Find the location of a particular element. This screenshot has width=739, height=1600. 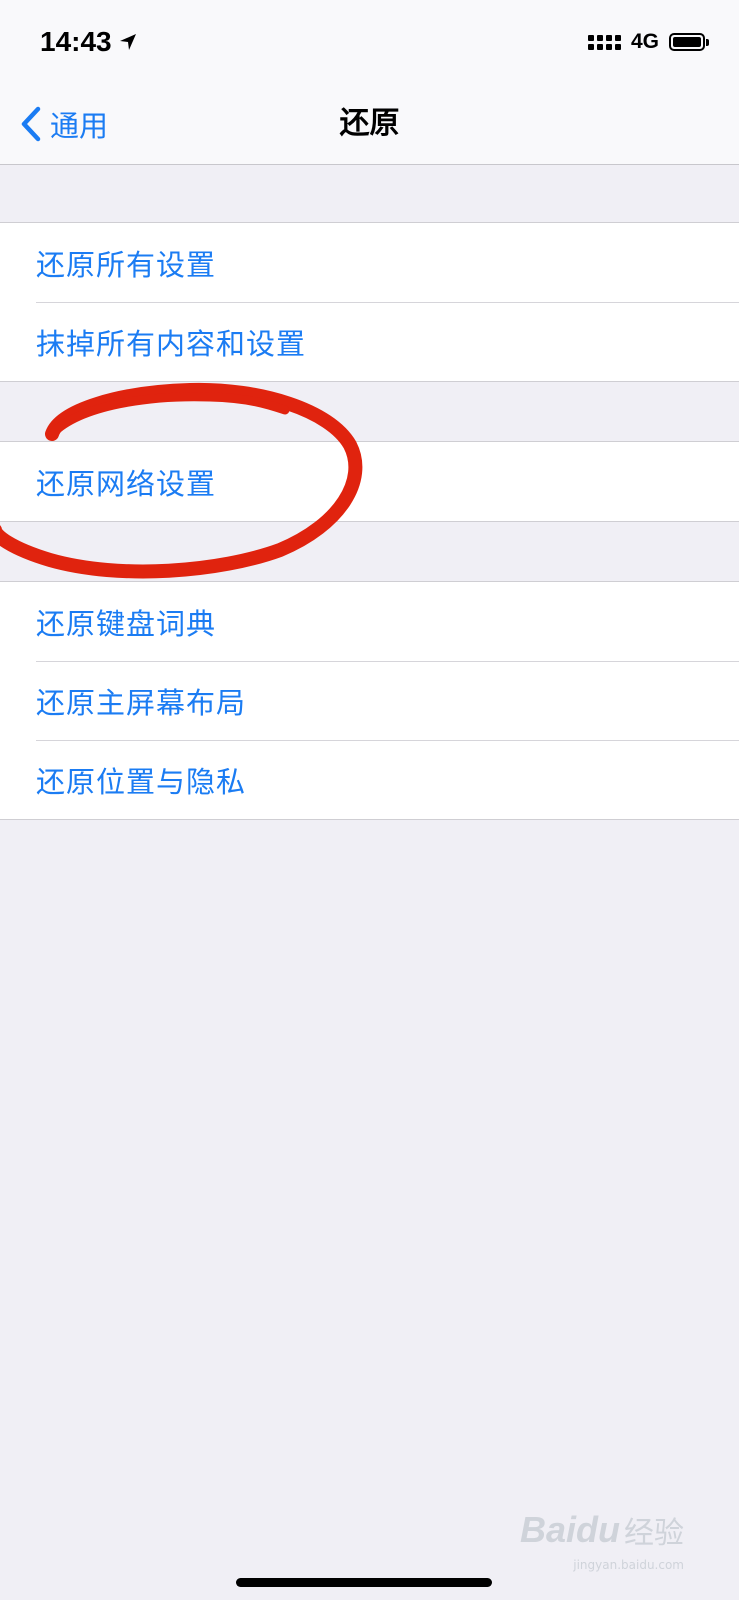

cell-label: 抹掉所有内容和设置 is located at coordinates (171, 343).